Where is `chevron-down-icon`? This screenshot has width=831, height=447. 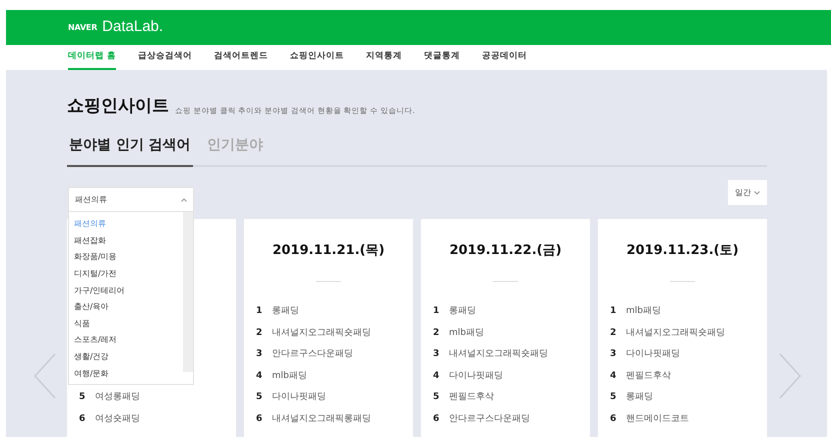
chevron-down-icon is located at coordinates (757, 192).